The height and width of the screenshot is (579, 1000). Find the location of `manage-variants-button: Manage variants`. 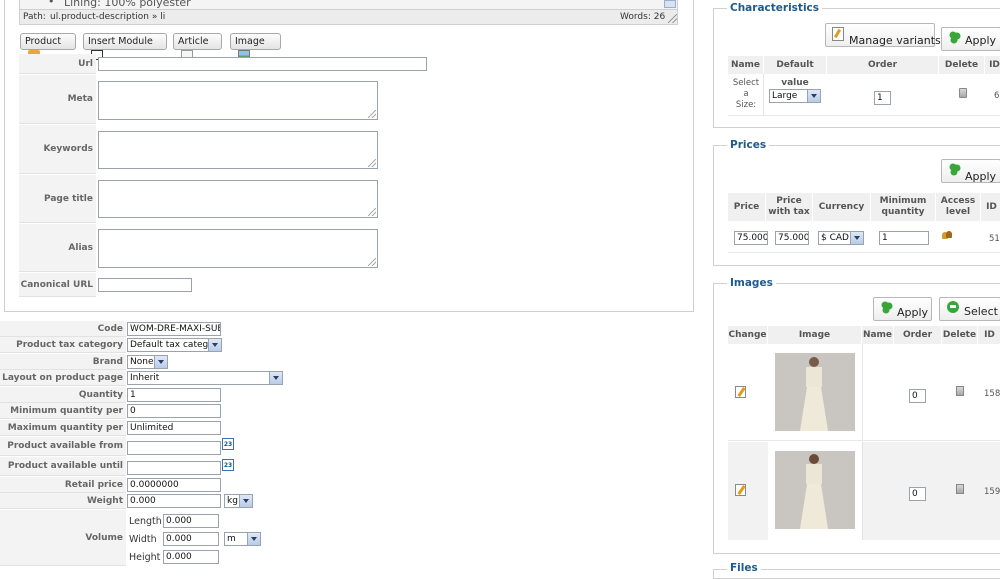

manage-variants-button: Manage variants is located at coordinates (883, 35).